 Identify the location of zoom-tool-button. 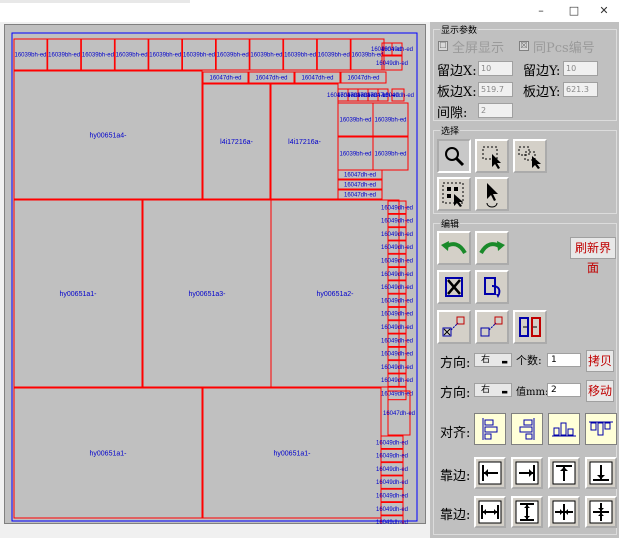
(454, 156).